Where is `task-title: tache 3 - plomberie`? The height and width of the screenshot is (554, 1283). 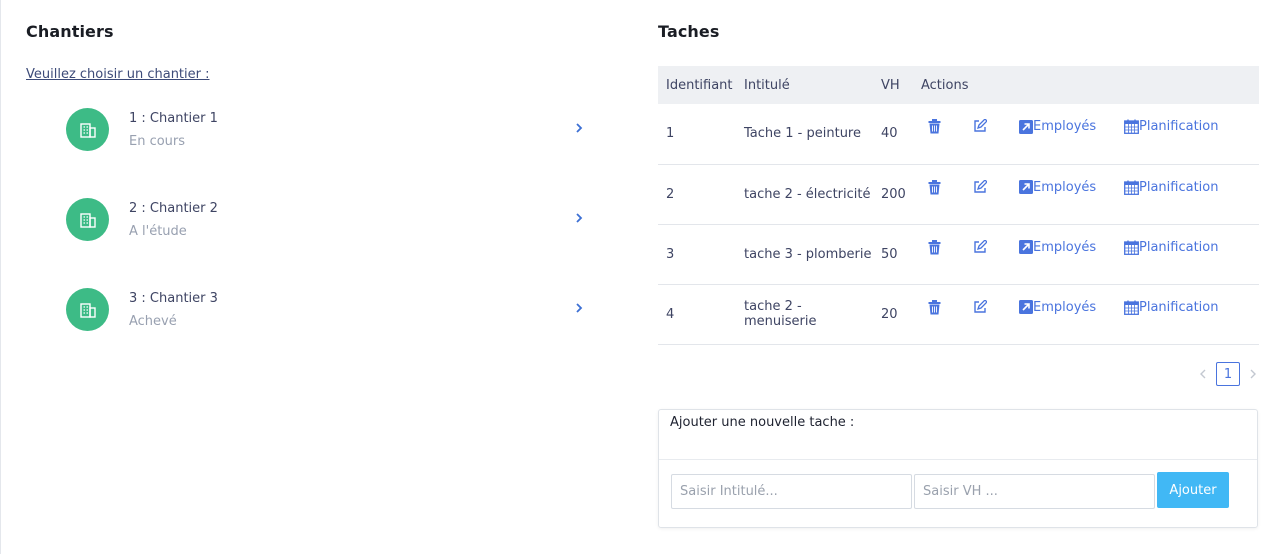 task-title: tache 3 - plomberie is located at coordinates (808, 254).